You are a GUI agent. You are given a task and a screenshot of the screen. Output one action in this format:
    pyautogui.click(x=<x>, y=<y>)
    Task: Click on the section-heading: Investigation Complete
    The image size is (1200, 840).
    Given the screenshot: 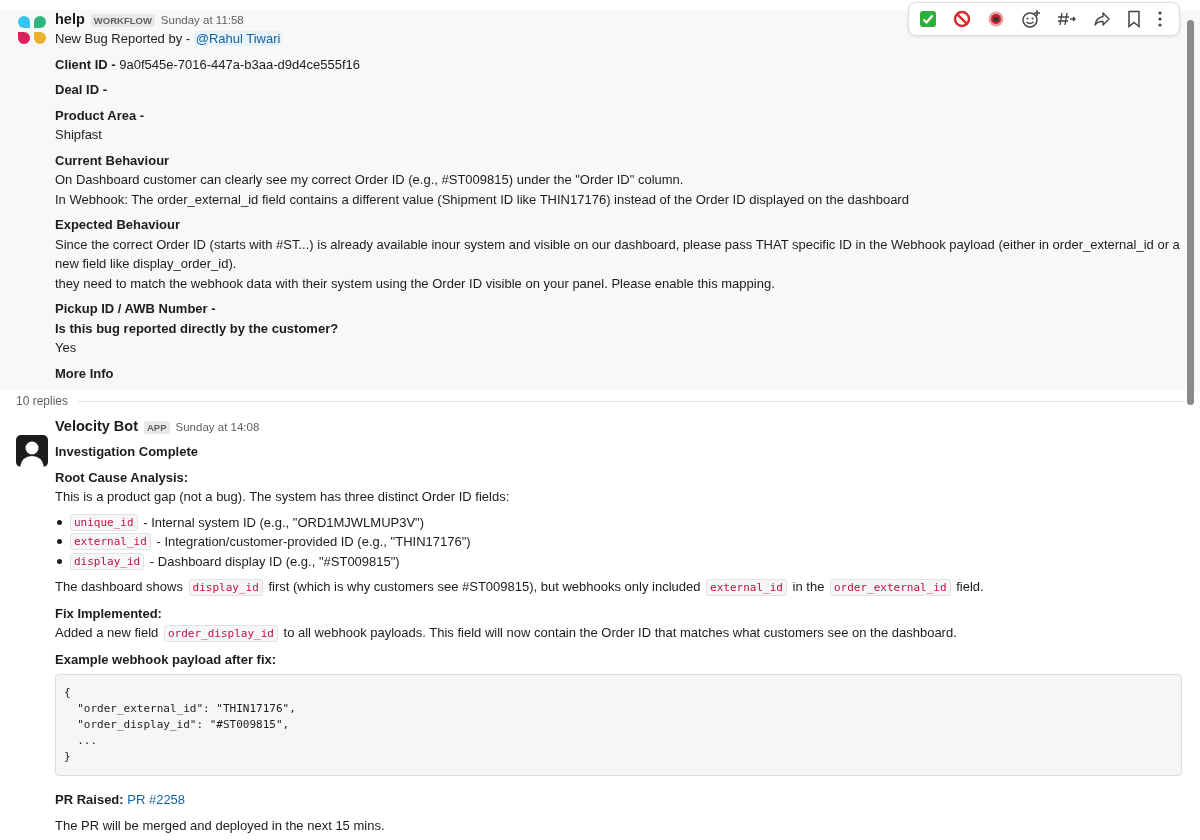 What is the action you would take?
    pyautogui.click(x=127, y=452)
    